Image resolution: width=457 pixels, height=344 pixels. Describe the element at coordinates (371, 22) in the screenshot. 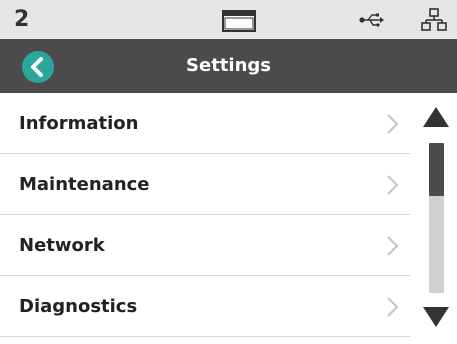

I see `usb-icon` at that location.